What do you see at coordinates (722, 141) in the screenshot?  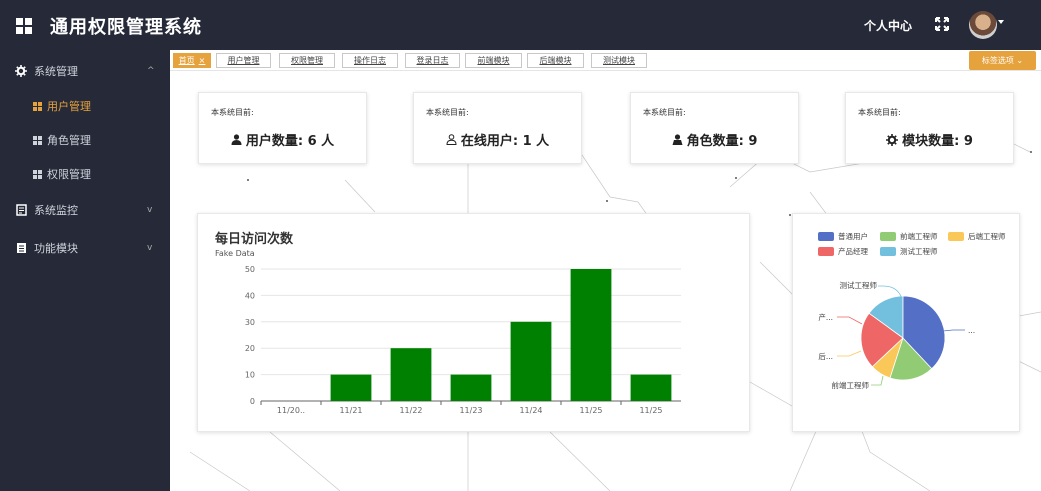 I see `stat-text: 角色数量: 9` at bounding box center [722, 141].